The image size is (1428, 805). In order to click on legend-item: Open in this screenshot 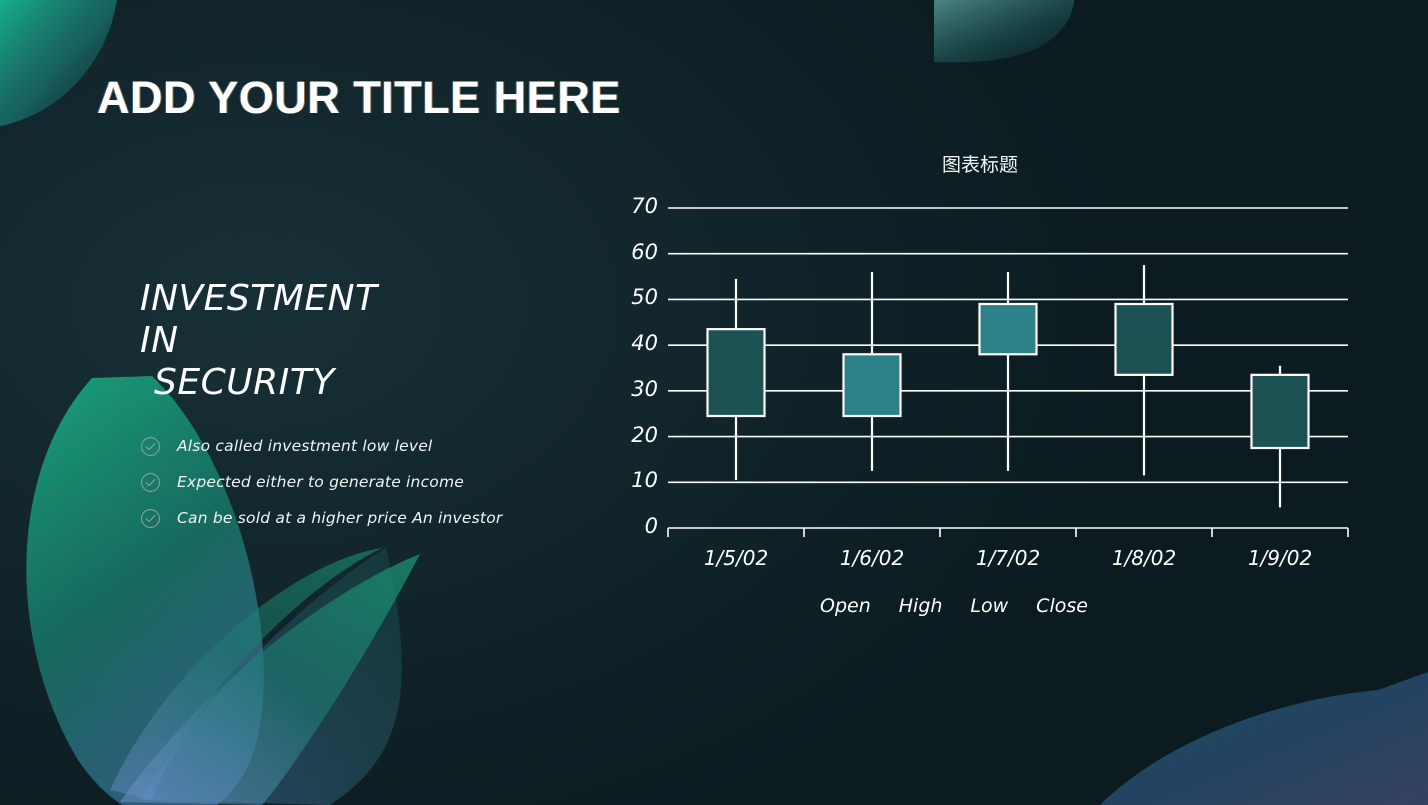, I will do `click(845, 606)`.